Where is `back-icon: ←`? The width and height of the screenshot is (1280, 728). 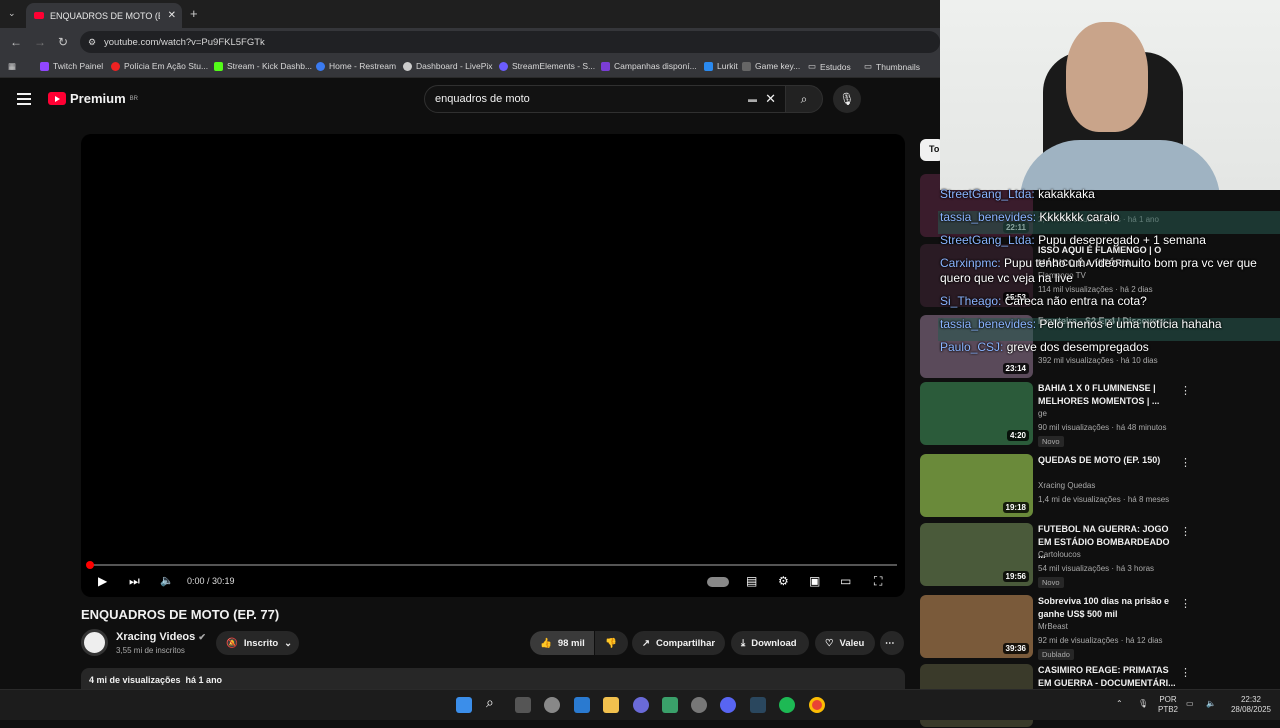 back-icon: ← is located at coordinates (16, 42).